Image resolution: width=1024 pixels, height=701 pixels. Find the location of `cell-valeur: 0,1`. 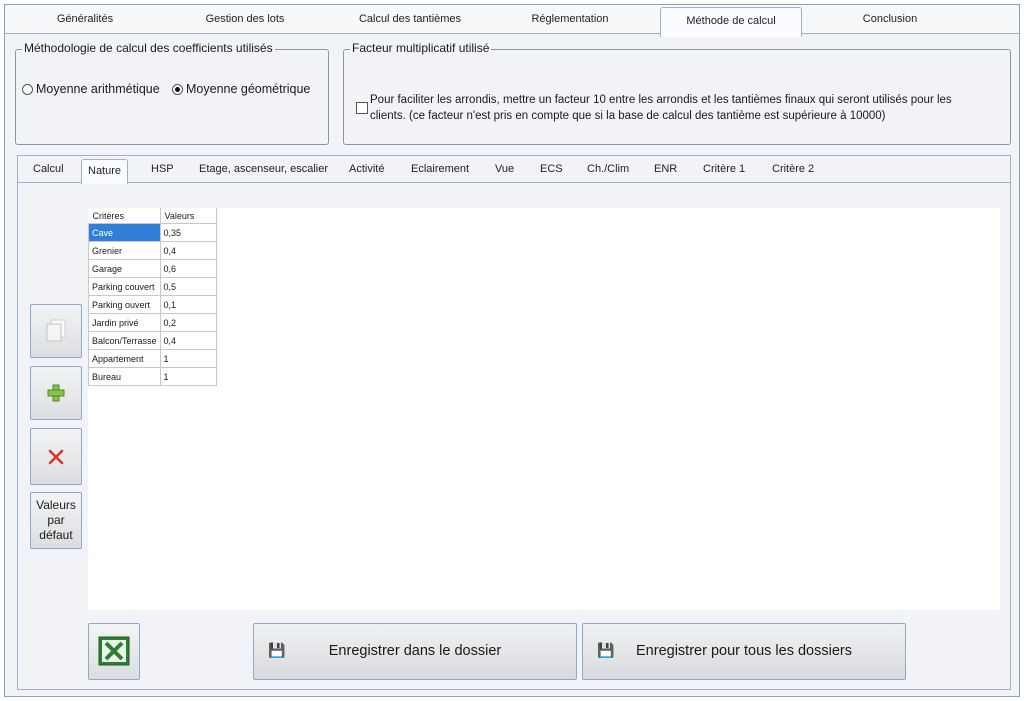

cell-valeur: 0,1 is located at coordinates (188, 304).